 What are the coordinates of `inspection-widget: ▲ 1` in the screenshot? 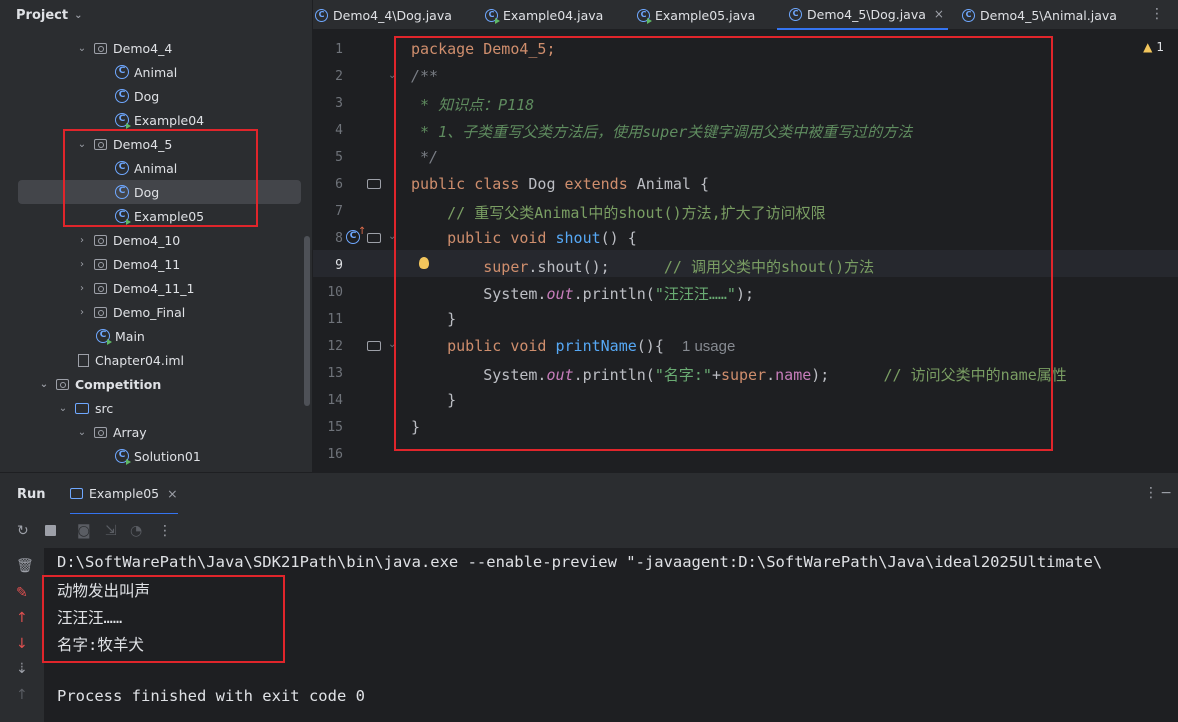 It's located at (1153, 47).